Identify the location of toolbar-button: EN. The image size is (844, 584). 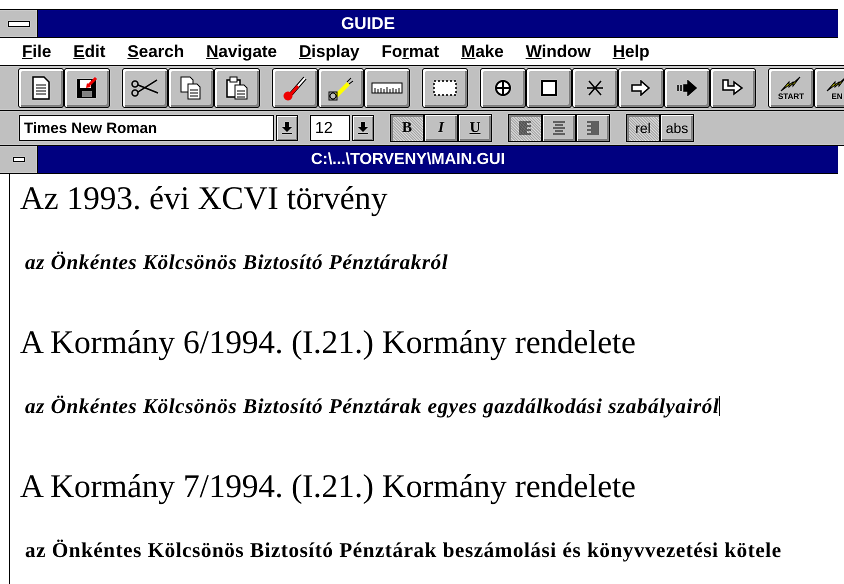
(829, 88).